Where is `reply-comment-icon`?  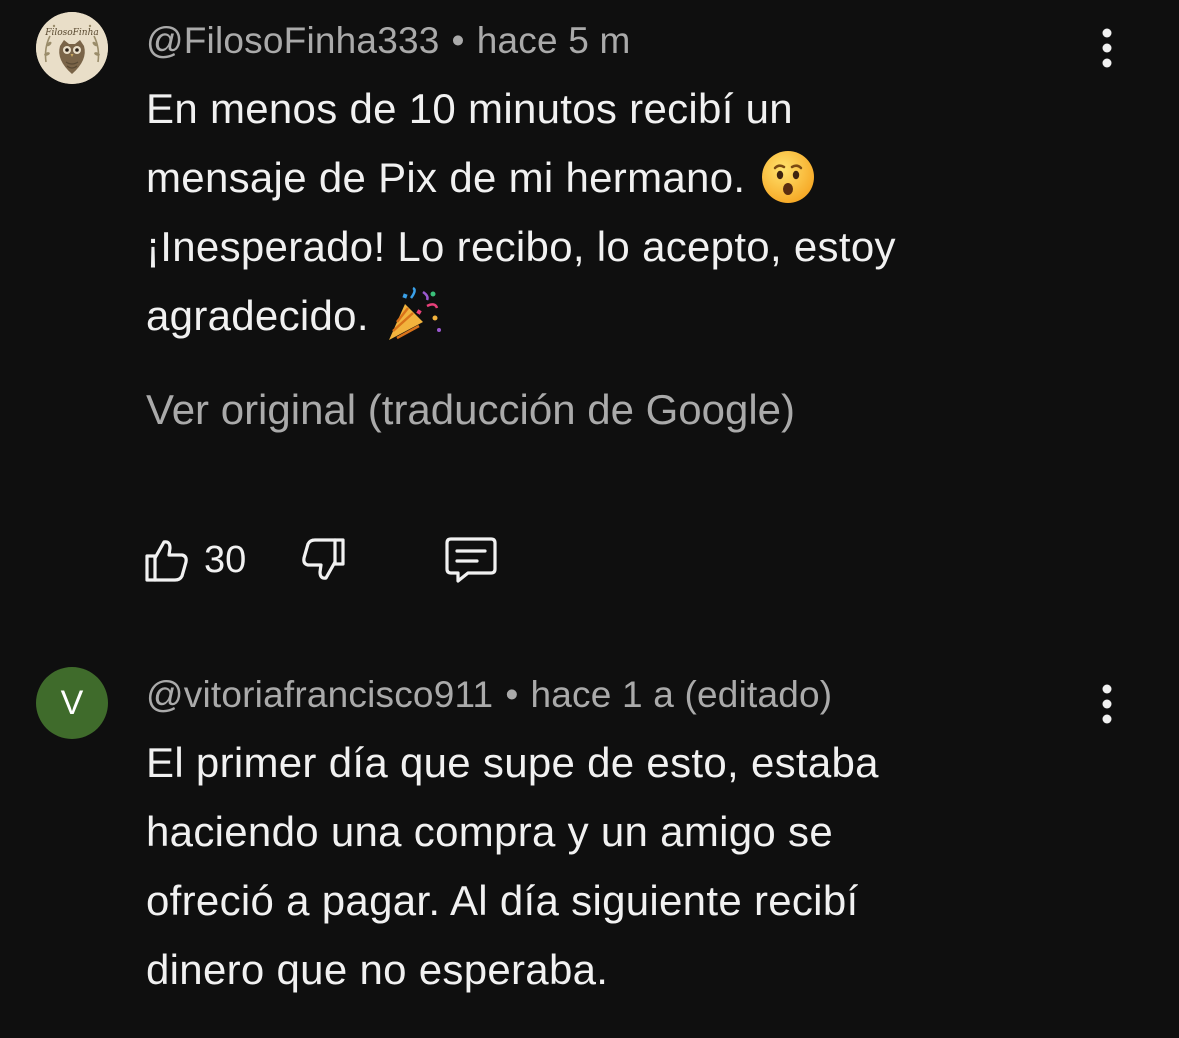
reply-comment-icon is located at coordinates (471, 560).